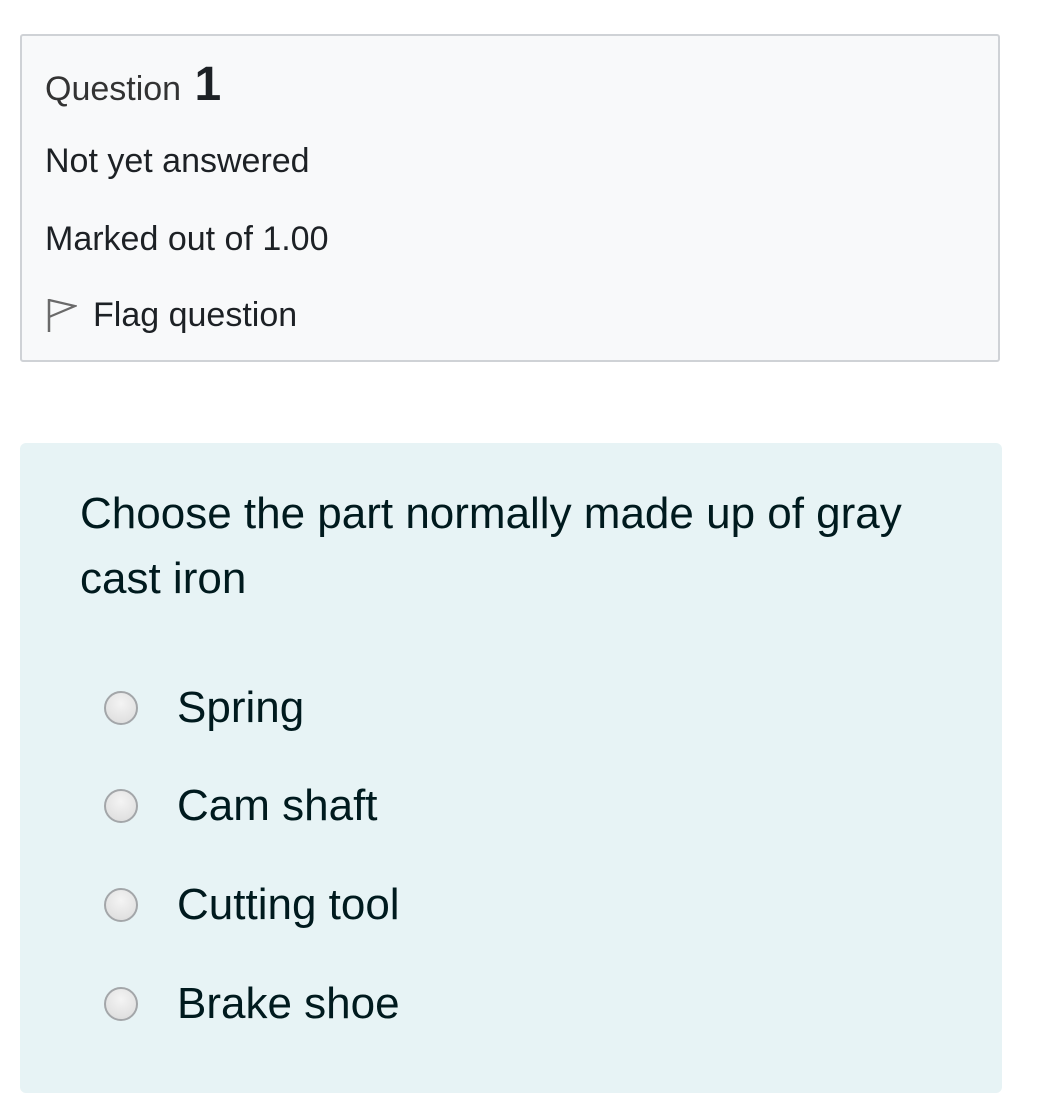 Image resolution: width=1051 pixels, height=1093 pixels. What do you see at coordinates (62, 315) in the screenshot?
I see `flag-outline-icon` at bounding box center [62, 315].